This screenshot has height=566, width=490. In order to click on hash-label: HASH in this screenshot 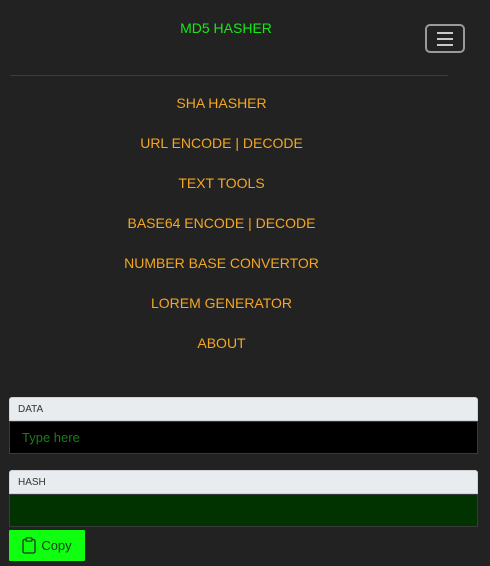, I will do `click(243, 482)`.